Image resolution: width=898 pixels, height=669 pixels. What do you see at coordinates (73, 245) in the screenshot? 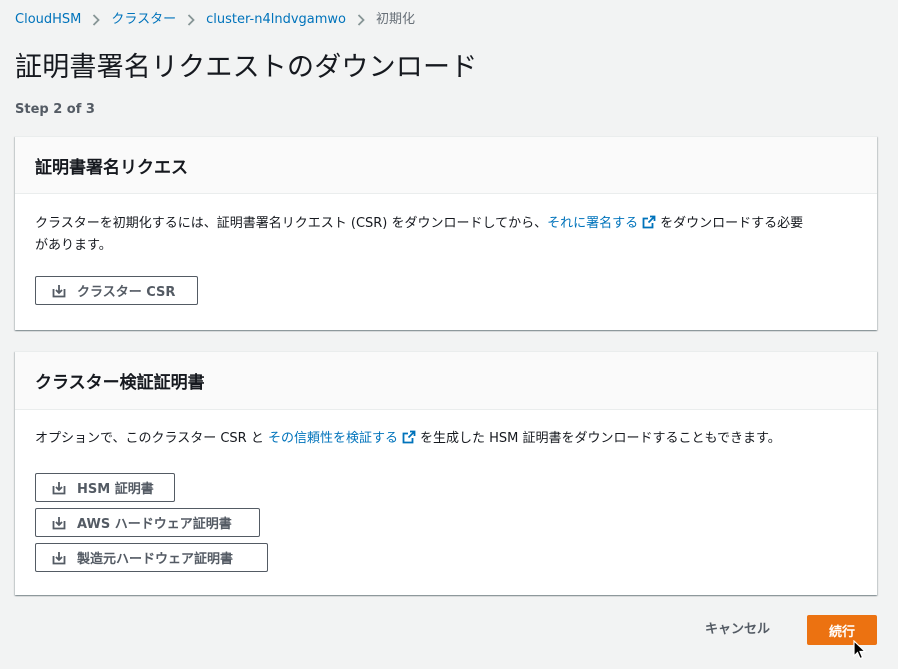
I see `csr-description-text-line2: があります。` at bounding box center [73, 245].